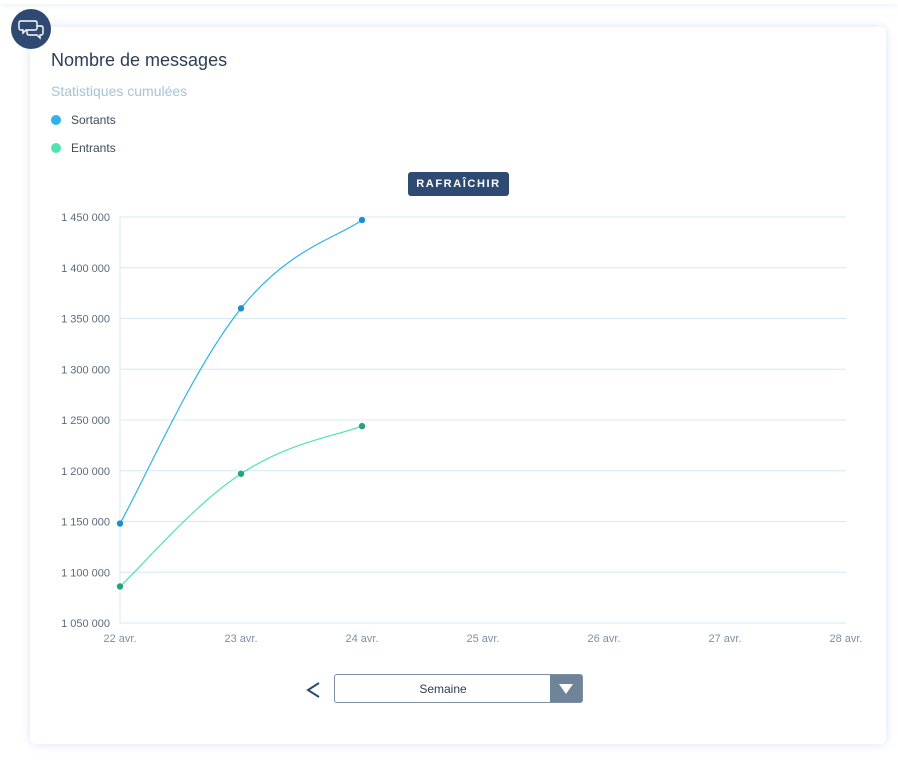 This screenshot has width=898, height=778. I want to click on y-tick-label: 1 350 000, so click(85, 320).